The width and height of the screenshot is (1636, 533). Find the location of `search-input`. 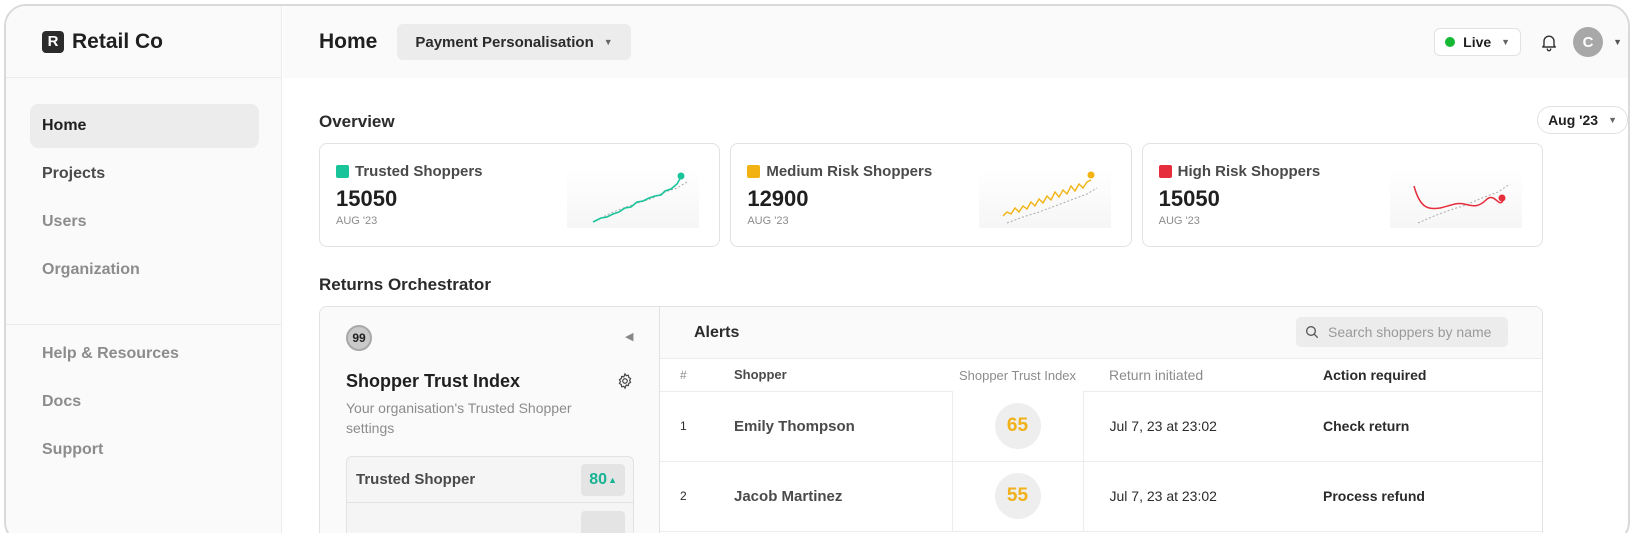

search-input is located at coordinates (1413, 332).